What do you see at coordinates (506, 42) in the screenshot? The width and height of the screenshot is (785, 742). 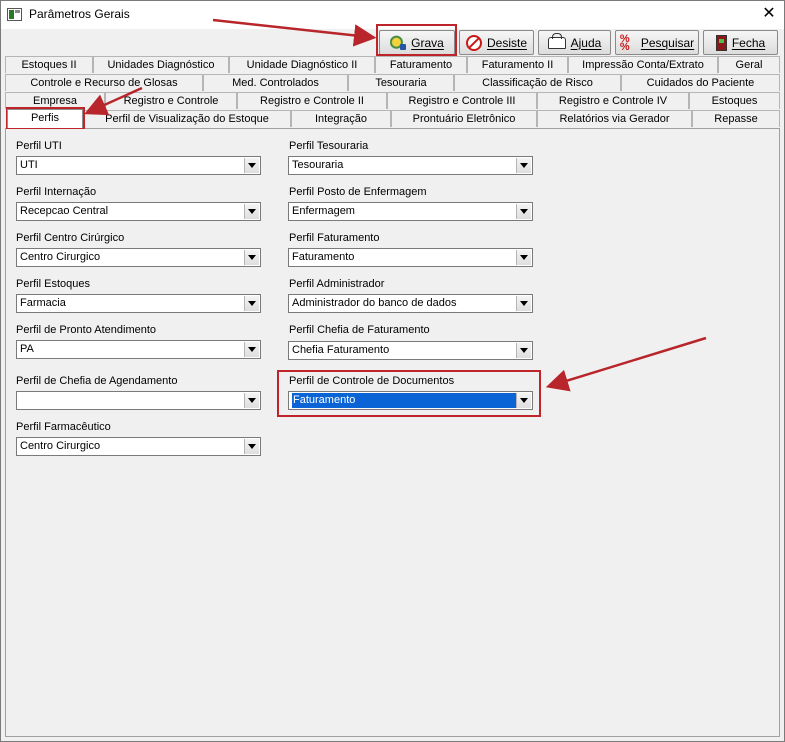 I see `desiste-label: Desiste` at bounding box center [506, 42].